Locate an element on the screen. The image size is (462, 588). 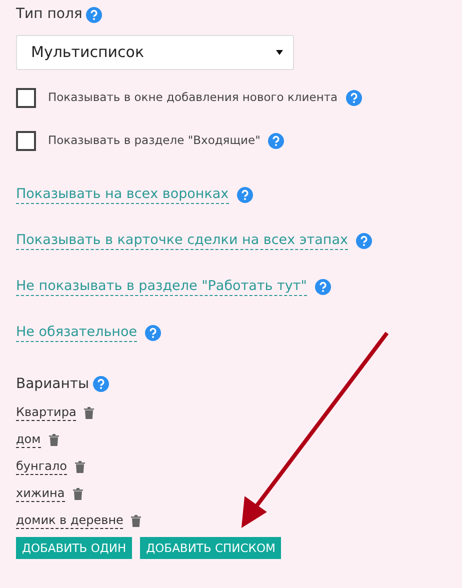
variant-item: домик в деревне is located at coordinates (70, 520).